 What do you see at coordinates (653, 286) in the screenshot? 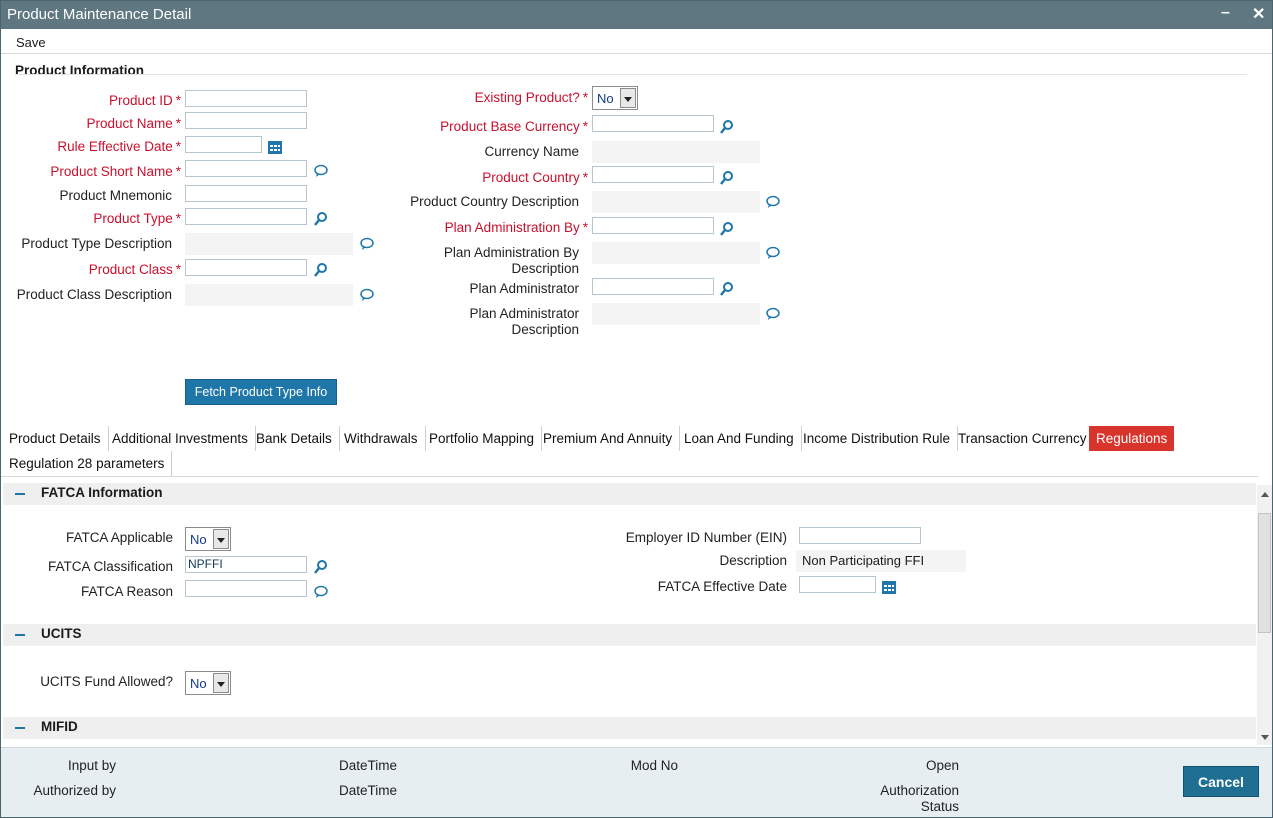
I see `plan-administrator-input` at bounding box center [653, 286].